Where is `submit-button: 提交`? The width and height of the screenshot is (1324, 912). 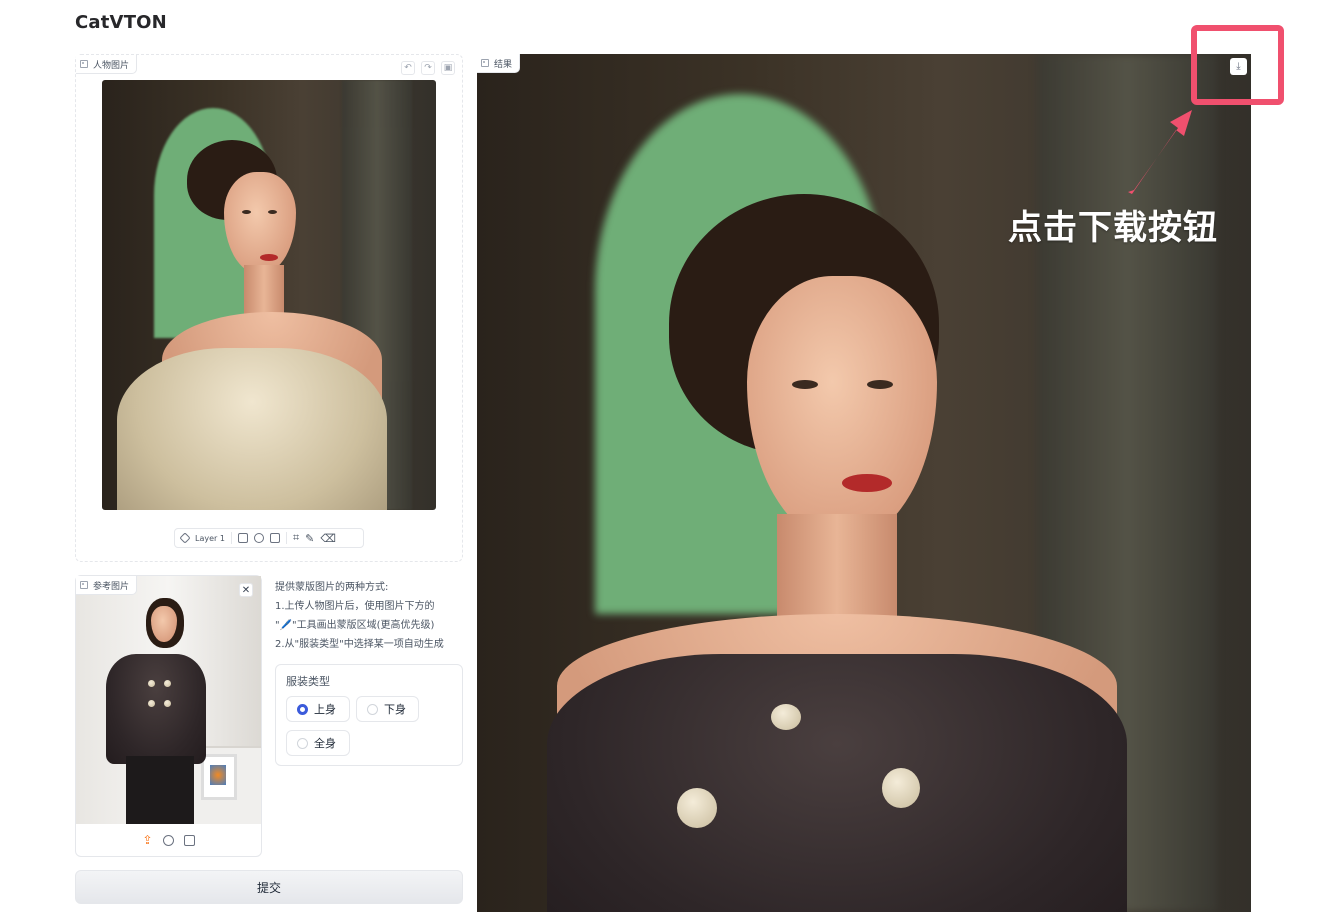
submit-button: 提交 is located at coordinates (269, 887).